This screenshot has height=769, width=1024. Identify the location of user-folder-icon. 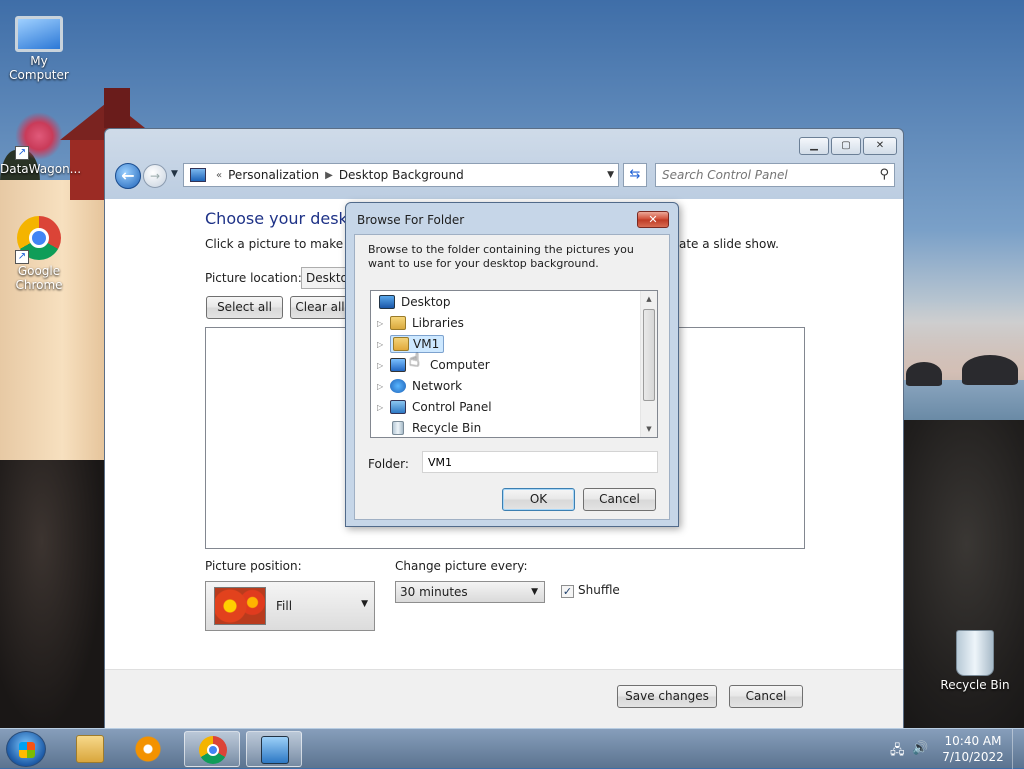
(401, 344).